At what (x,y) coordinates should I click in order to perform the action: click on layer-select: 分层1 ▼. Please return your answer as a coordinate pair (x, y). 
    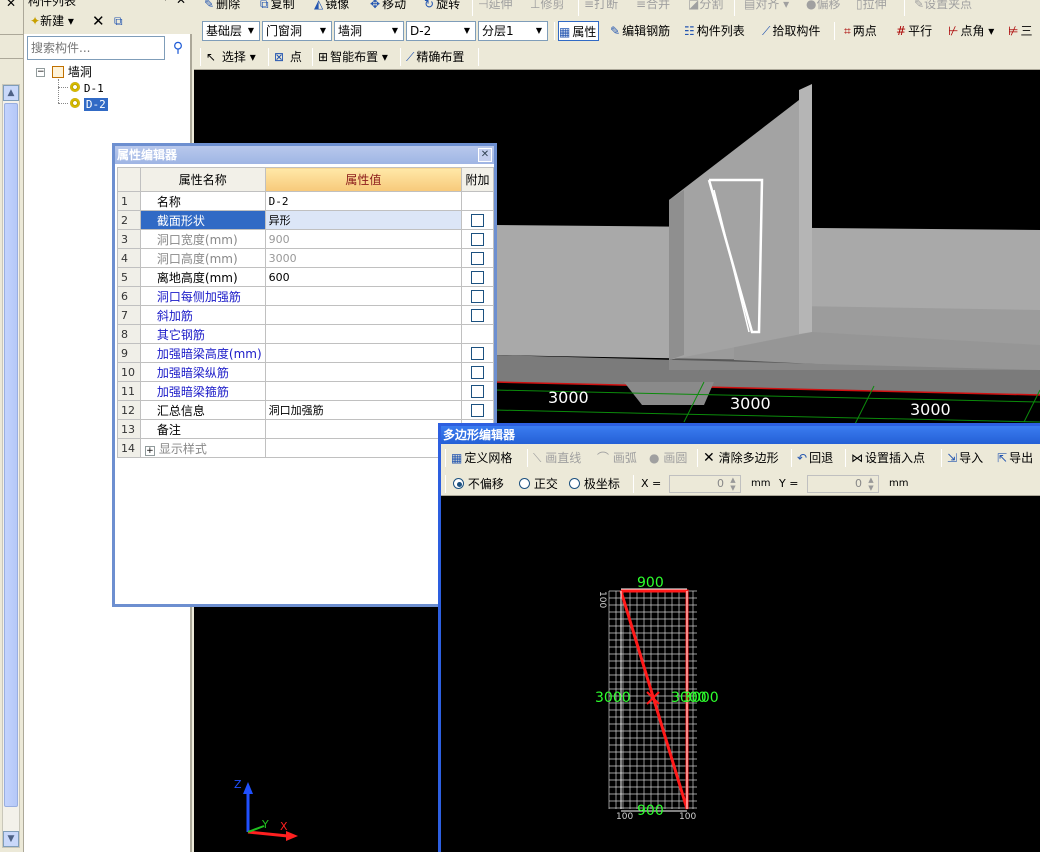
    Looking at the image, I should click on (513, 31).